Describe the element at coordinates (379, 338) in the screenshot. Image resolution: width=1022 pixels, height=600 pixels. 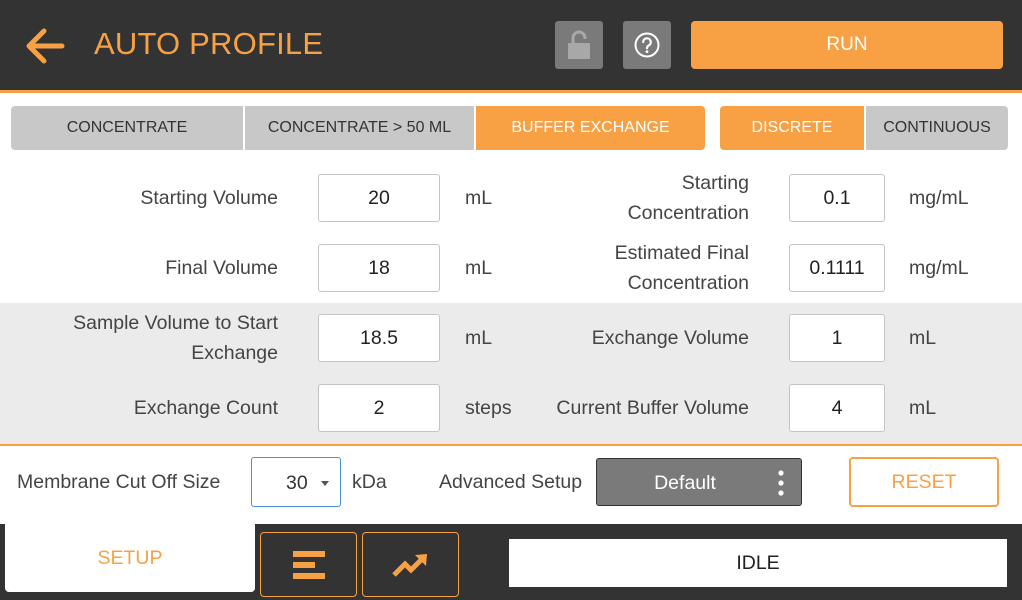
I see `sample-volume-input: 18.5` at that location.